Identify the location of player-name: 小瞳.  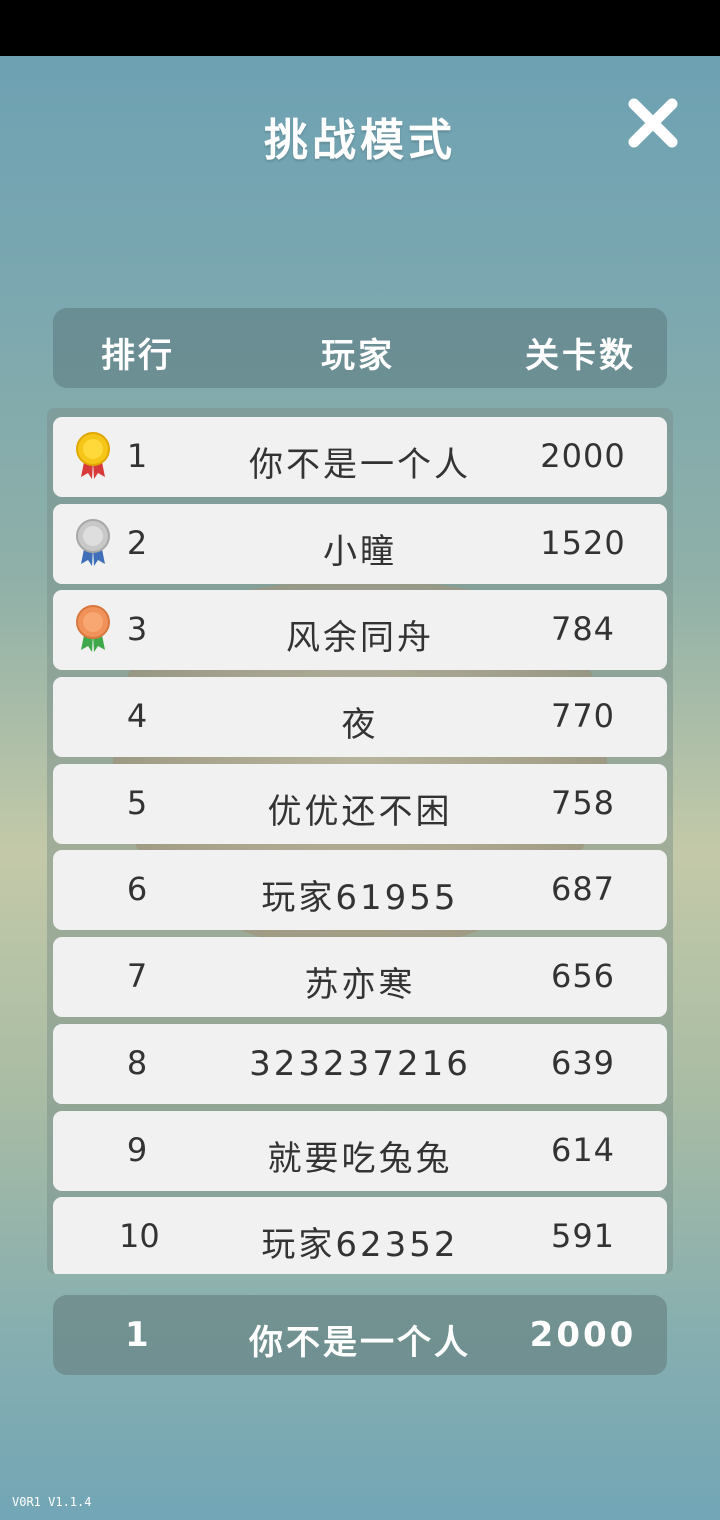
(360, 551).